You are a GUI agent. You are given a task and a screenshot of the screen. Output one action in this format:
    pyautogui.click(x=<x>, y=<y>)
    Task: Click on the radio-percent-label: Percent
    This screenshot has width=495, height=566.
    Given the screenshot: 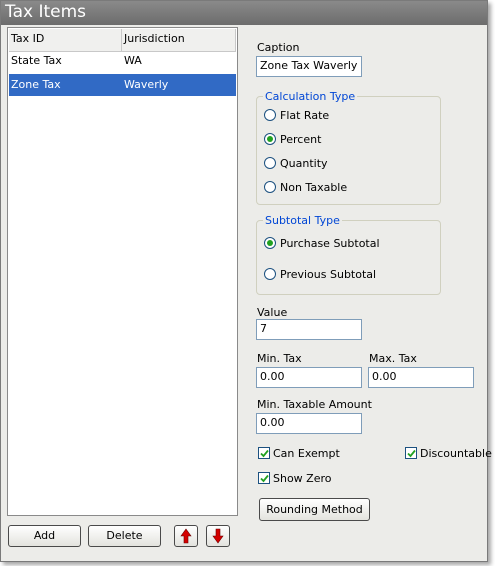 What is the action you would take?
    pyautogui.click(x=300, y=139)
    